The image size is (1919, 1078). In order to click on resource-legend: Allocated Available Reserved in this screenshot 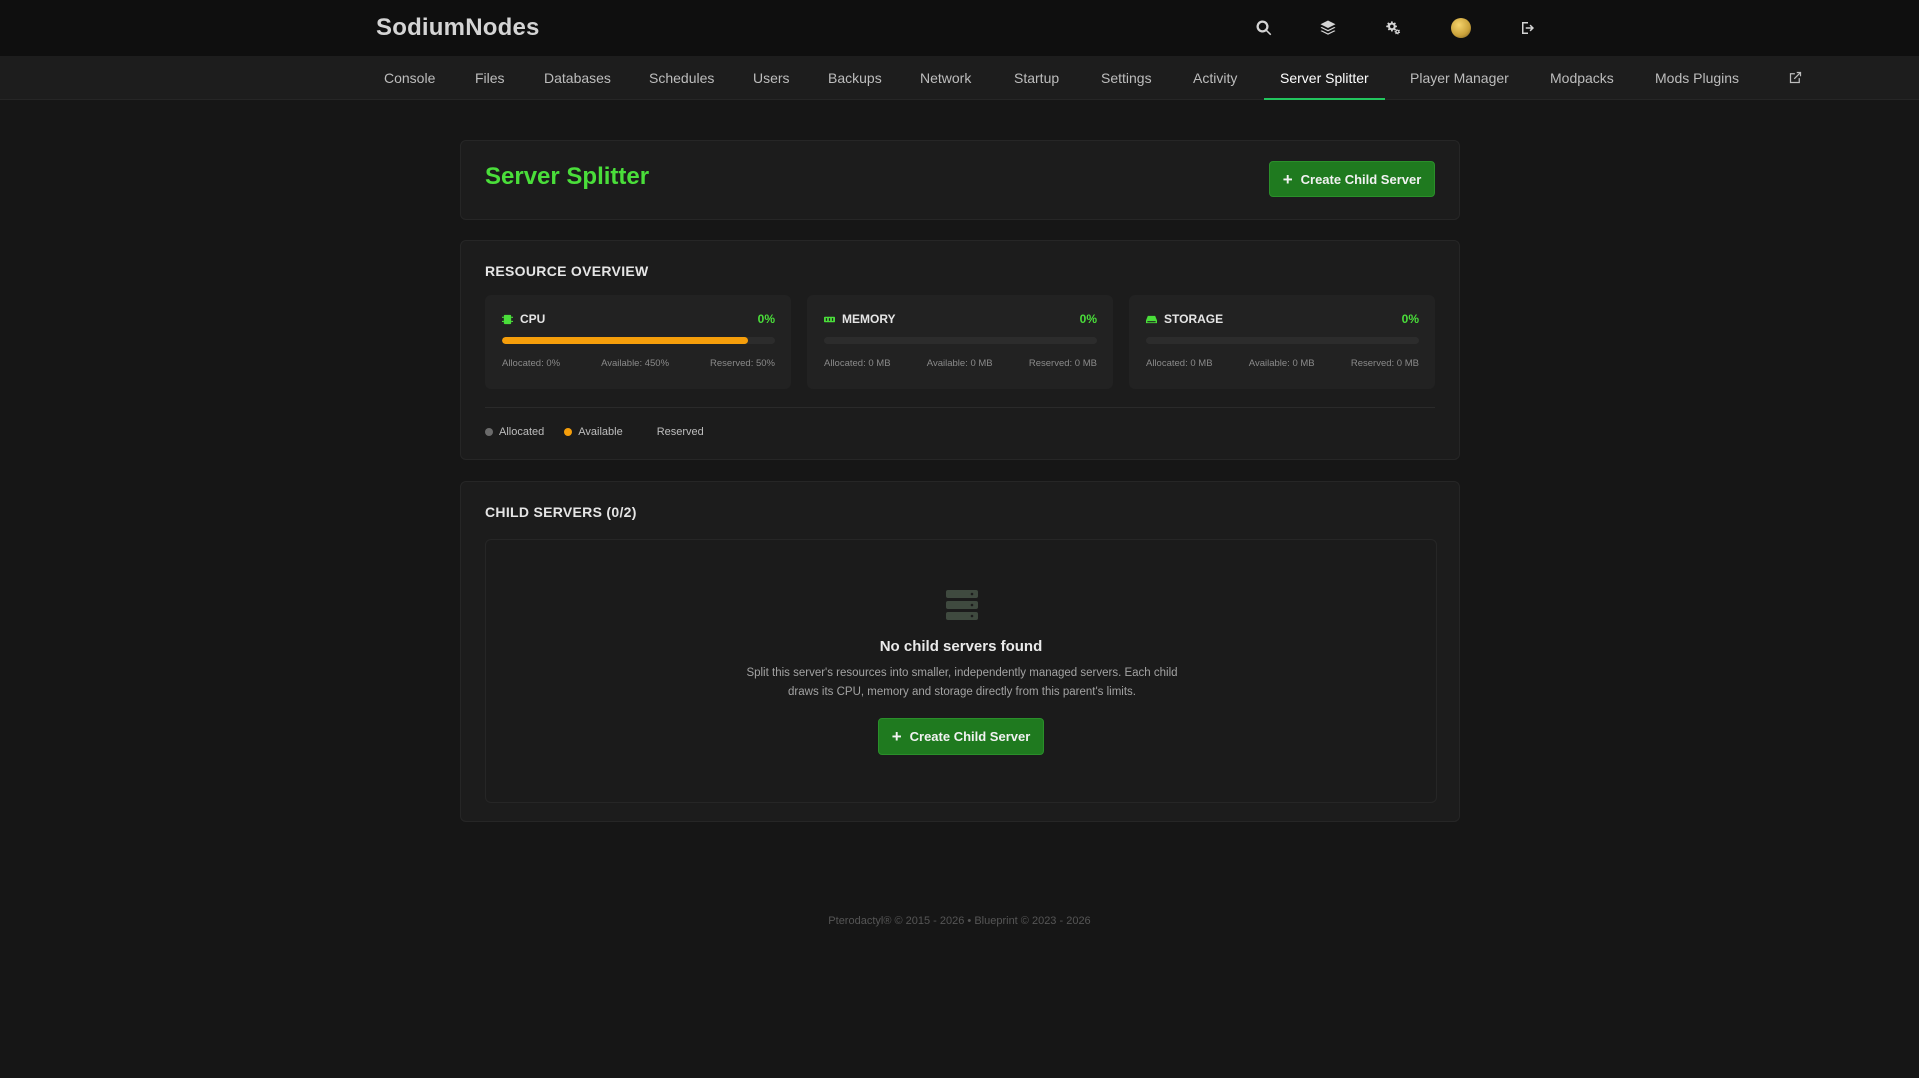, I will do `click(594, 432)`.